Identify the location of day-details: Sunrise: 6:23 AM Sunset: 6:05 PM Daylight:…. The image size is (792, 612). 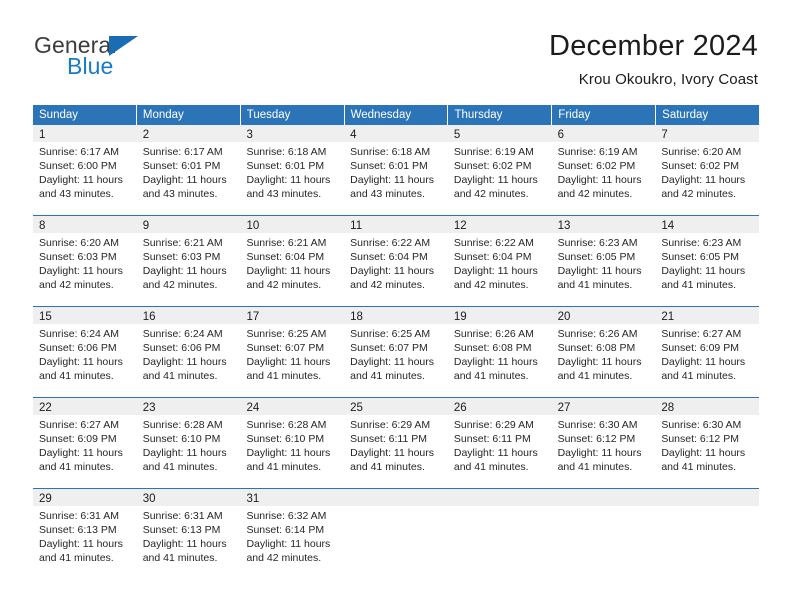
(707, 262).